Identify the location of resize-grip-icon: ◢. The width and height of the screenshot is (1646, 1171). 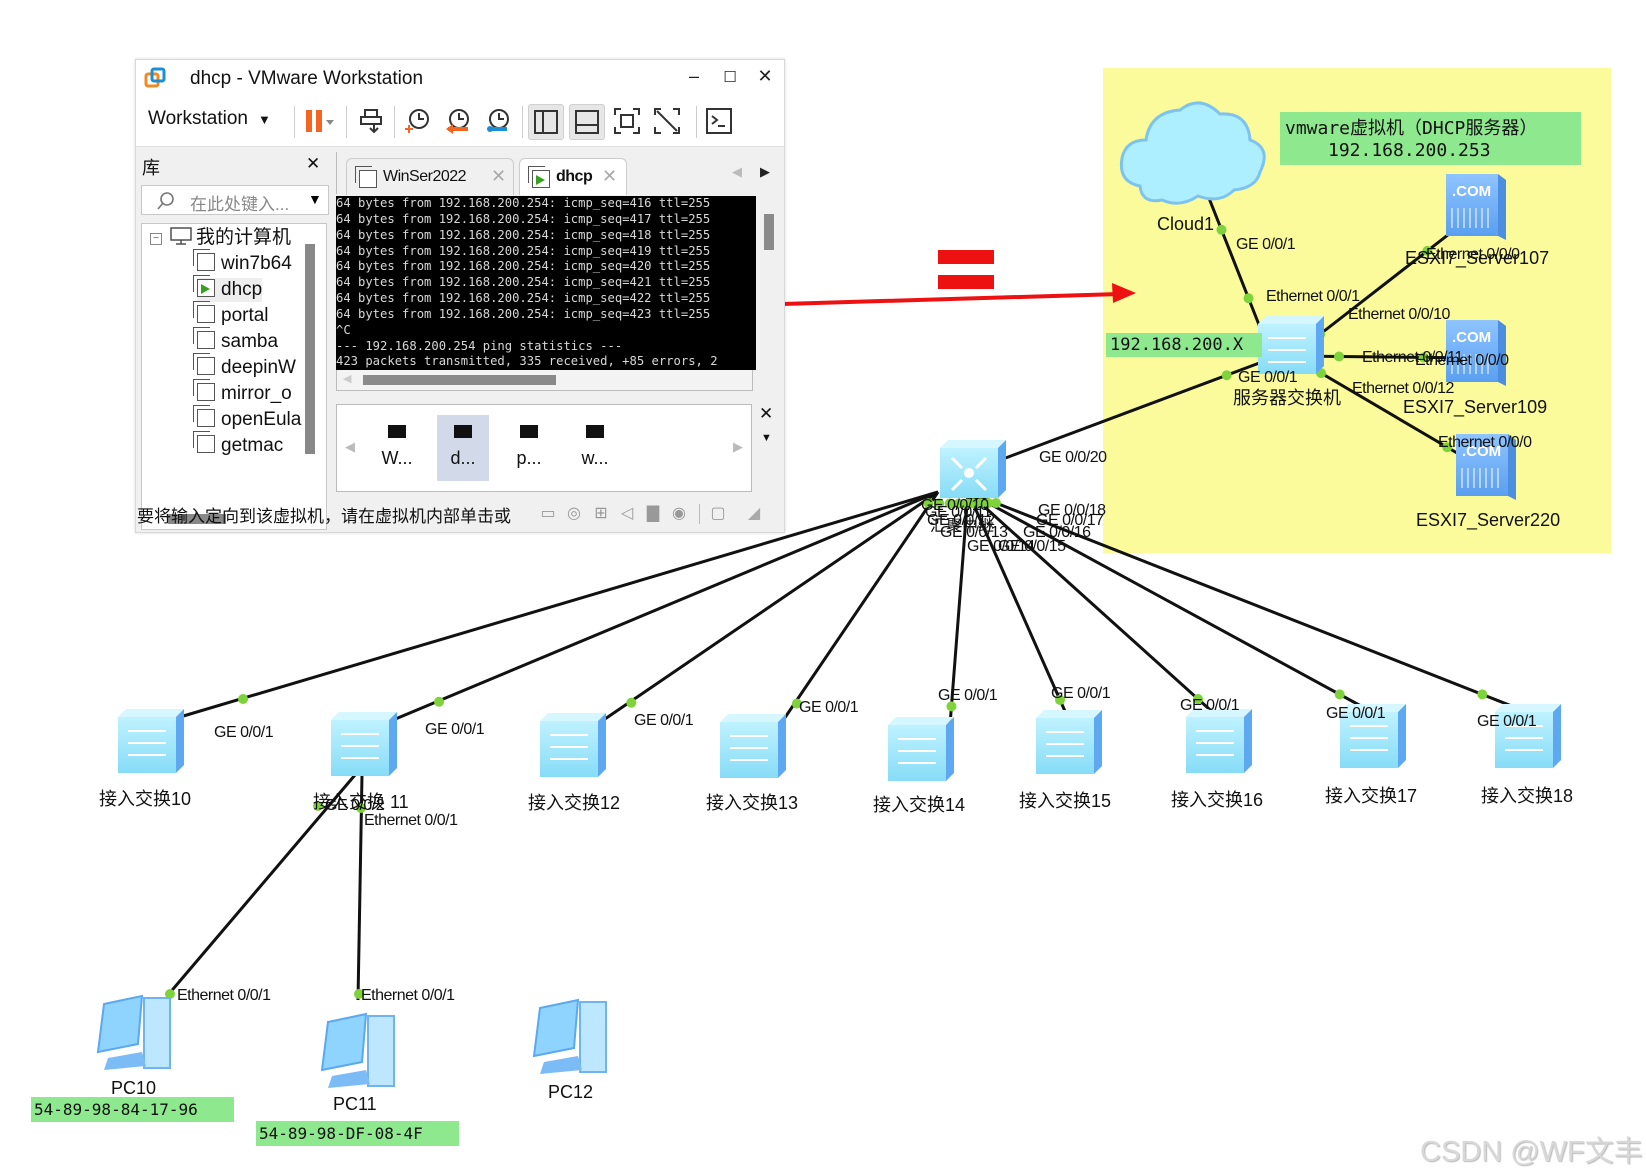
(754, 513).